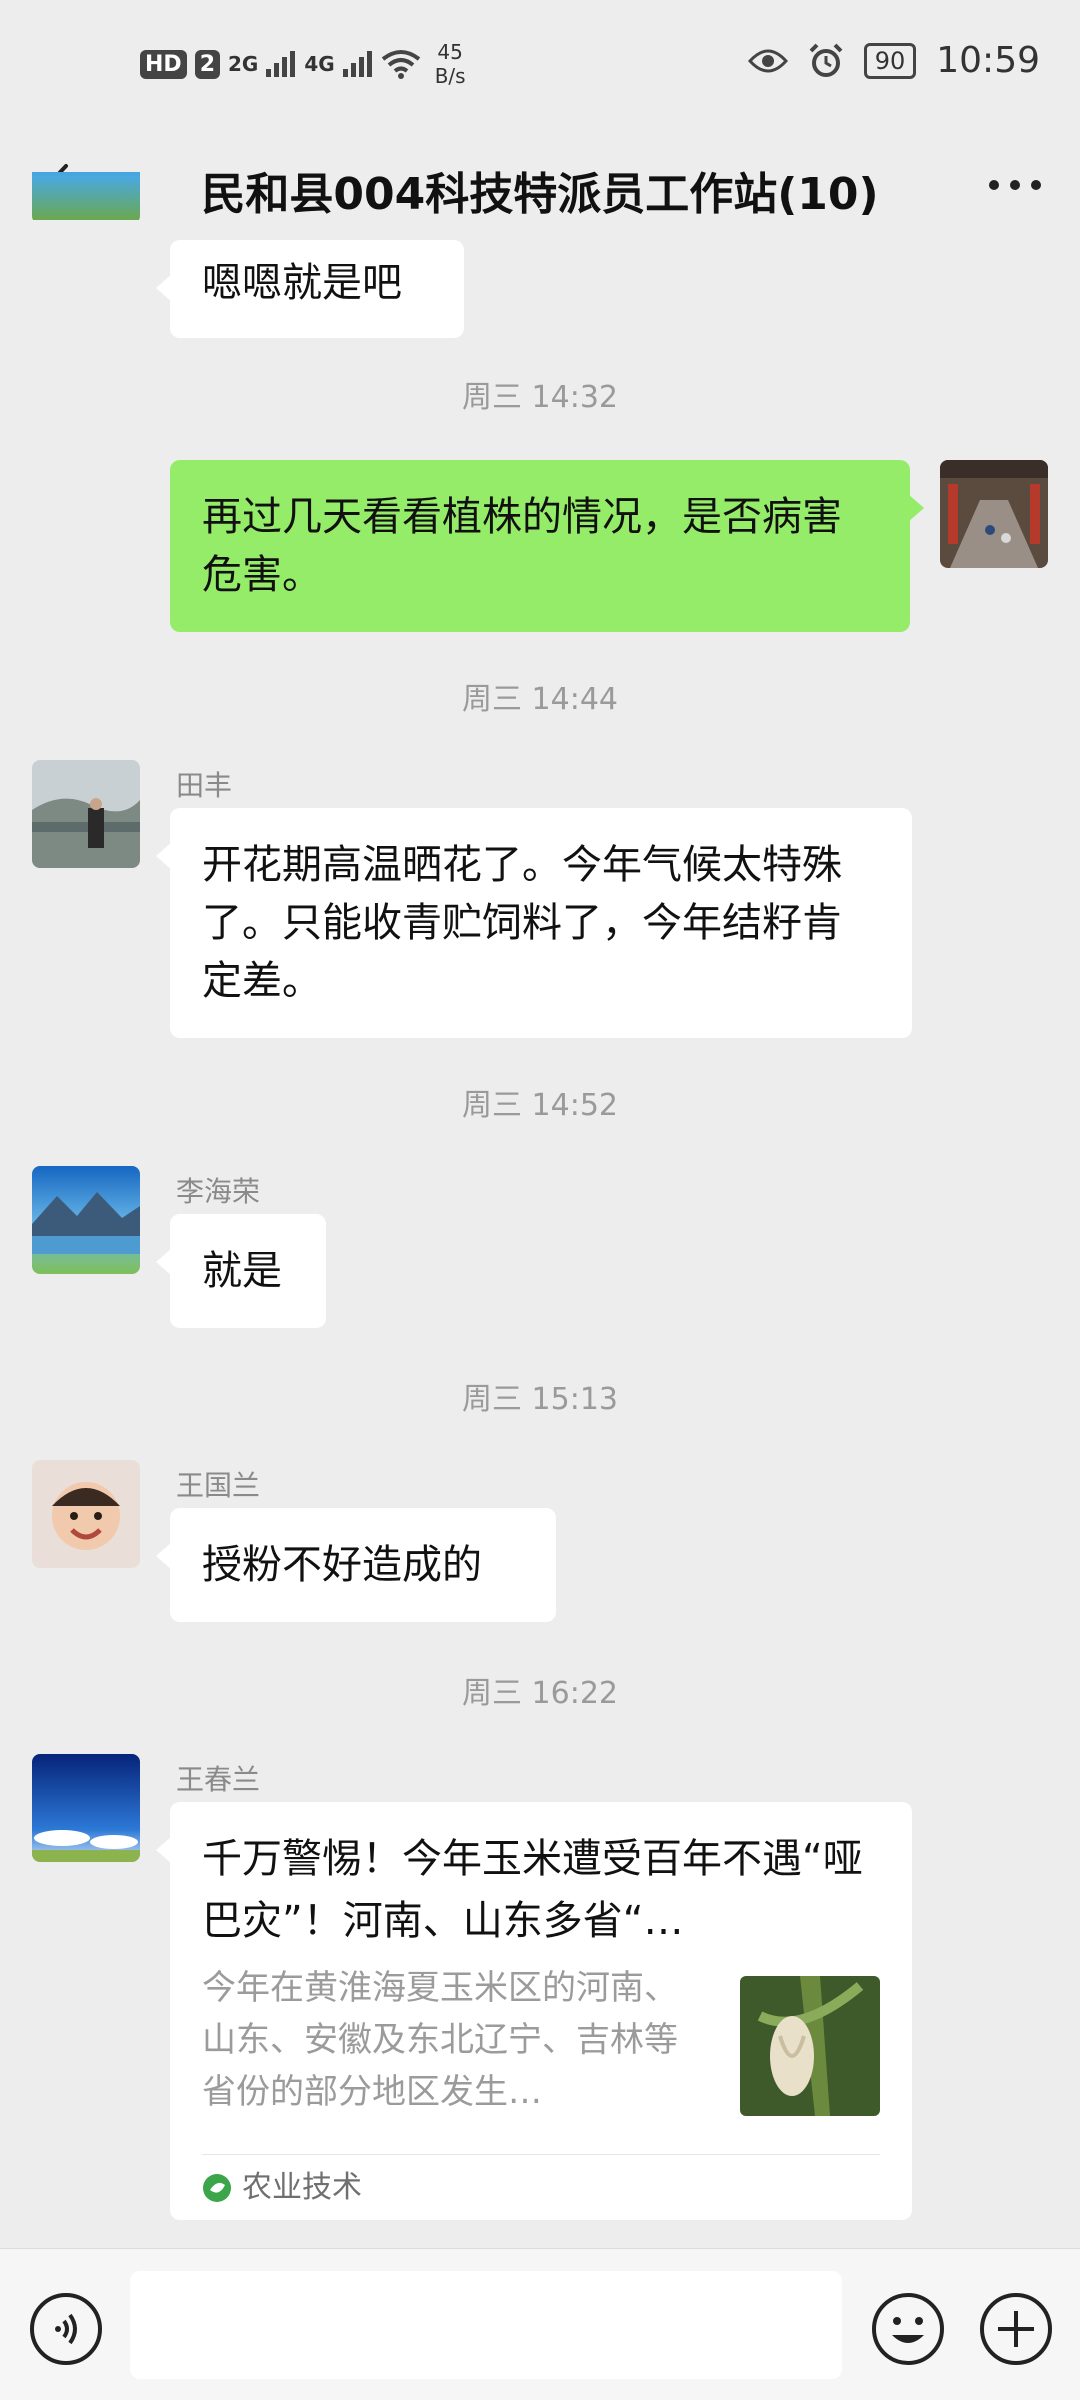 Image resolution: width=1080 pixels, height=2400 pixels. I want to click on hd-badge: HD, so click(163, 64).